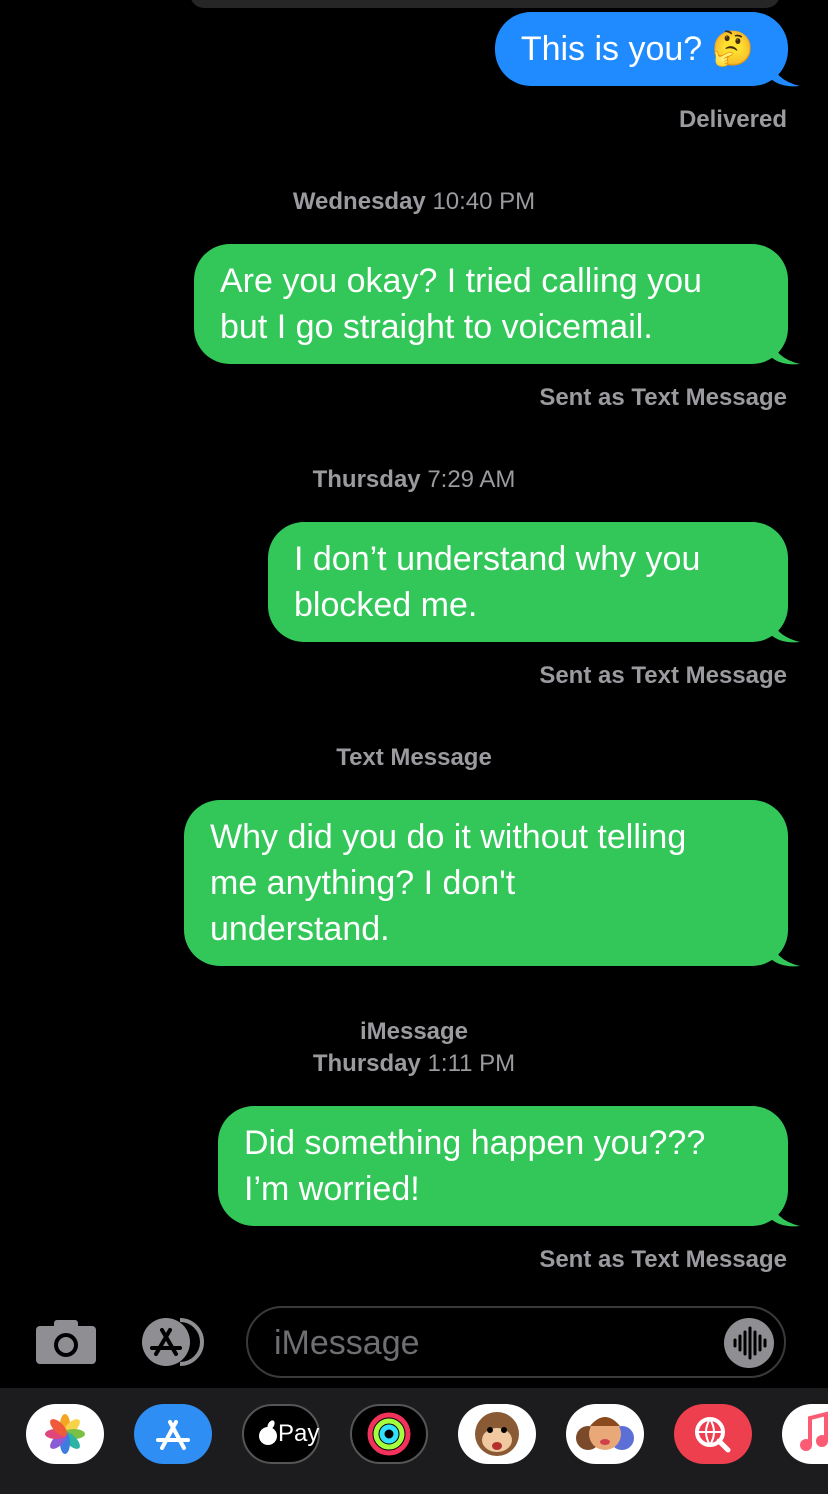 The height and width of the screenshot is (1494, 828). Describe the element at coordinates (300, 929) in the screenshot. I see `message-line: understand.` at that location.